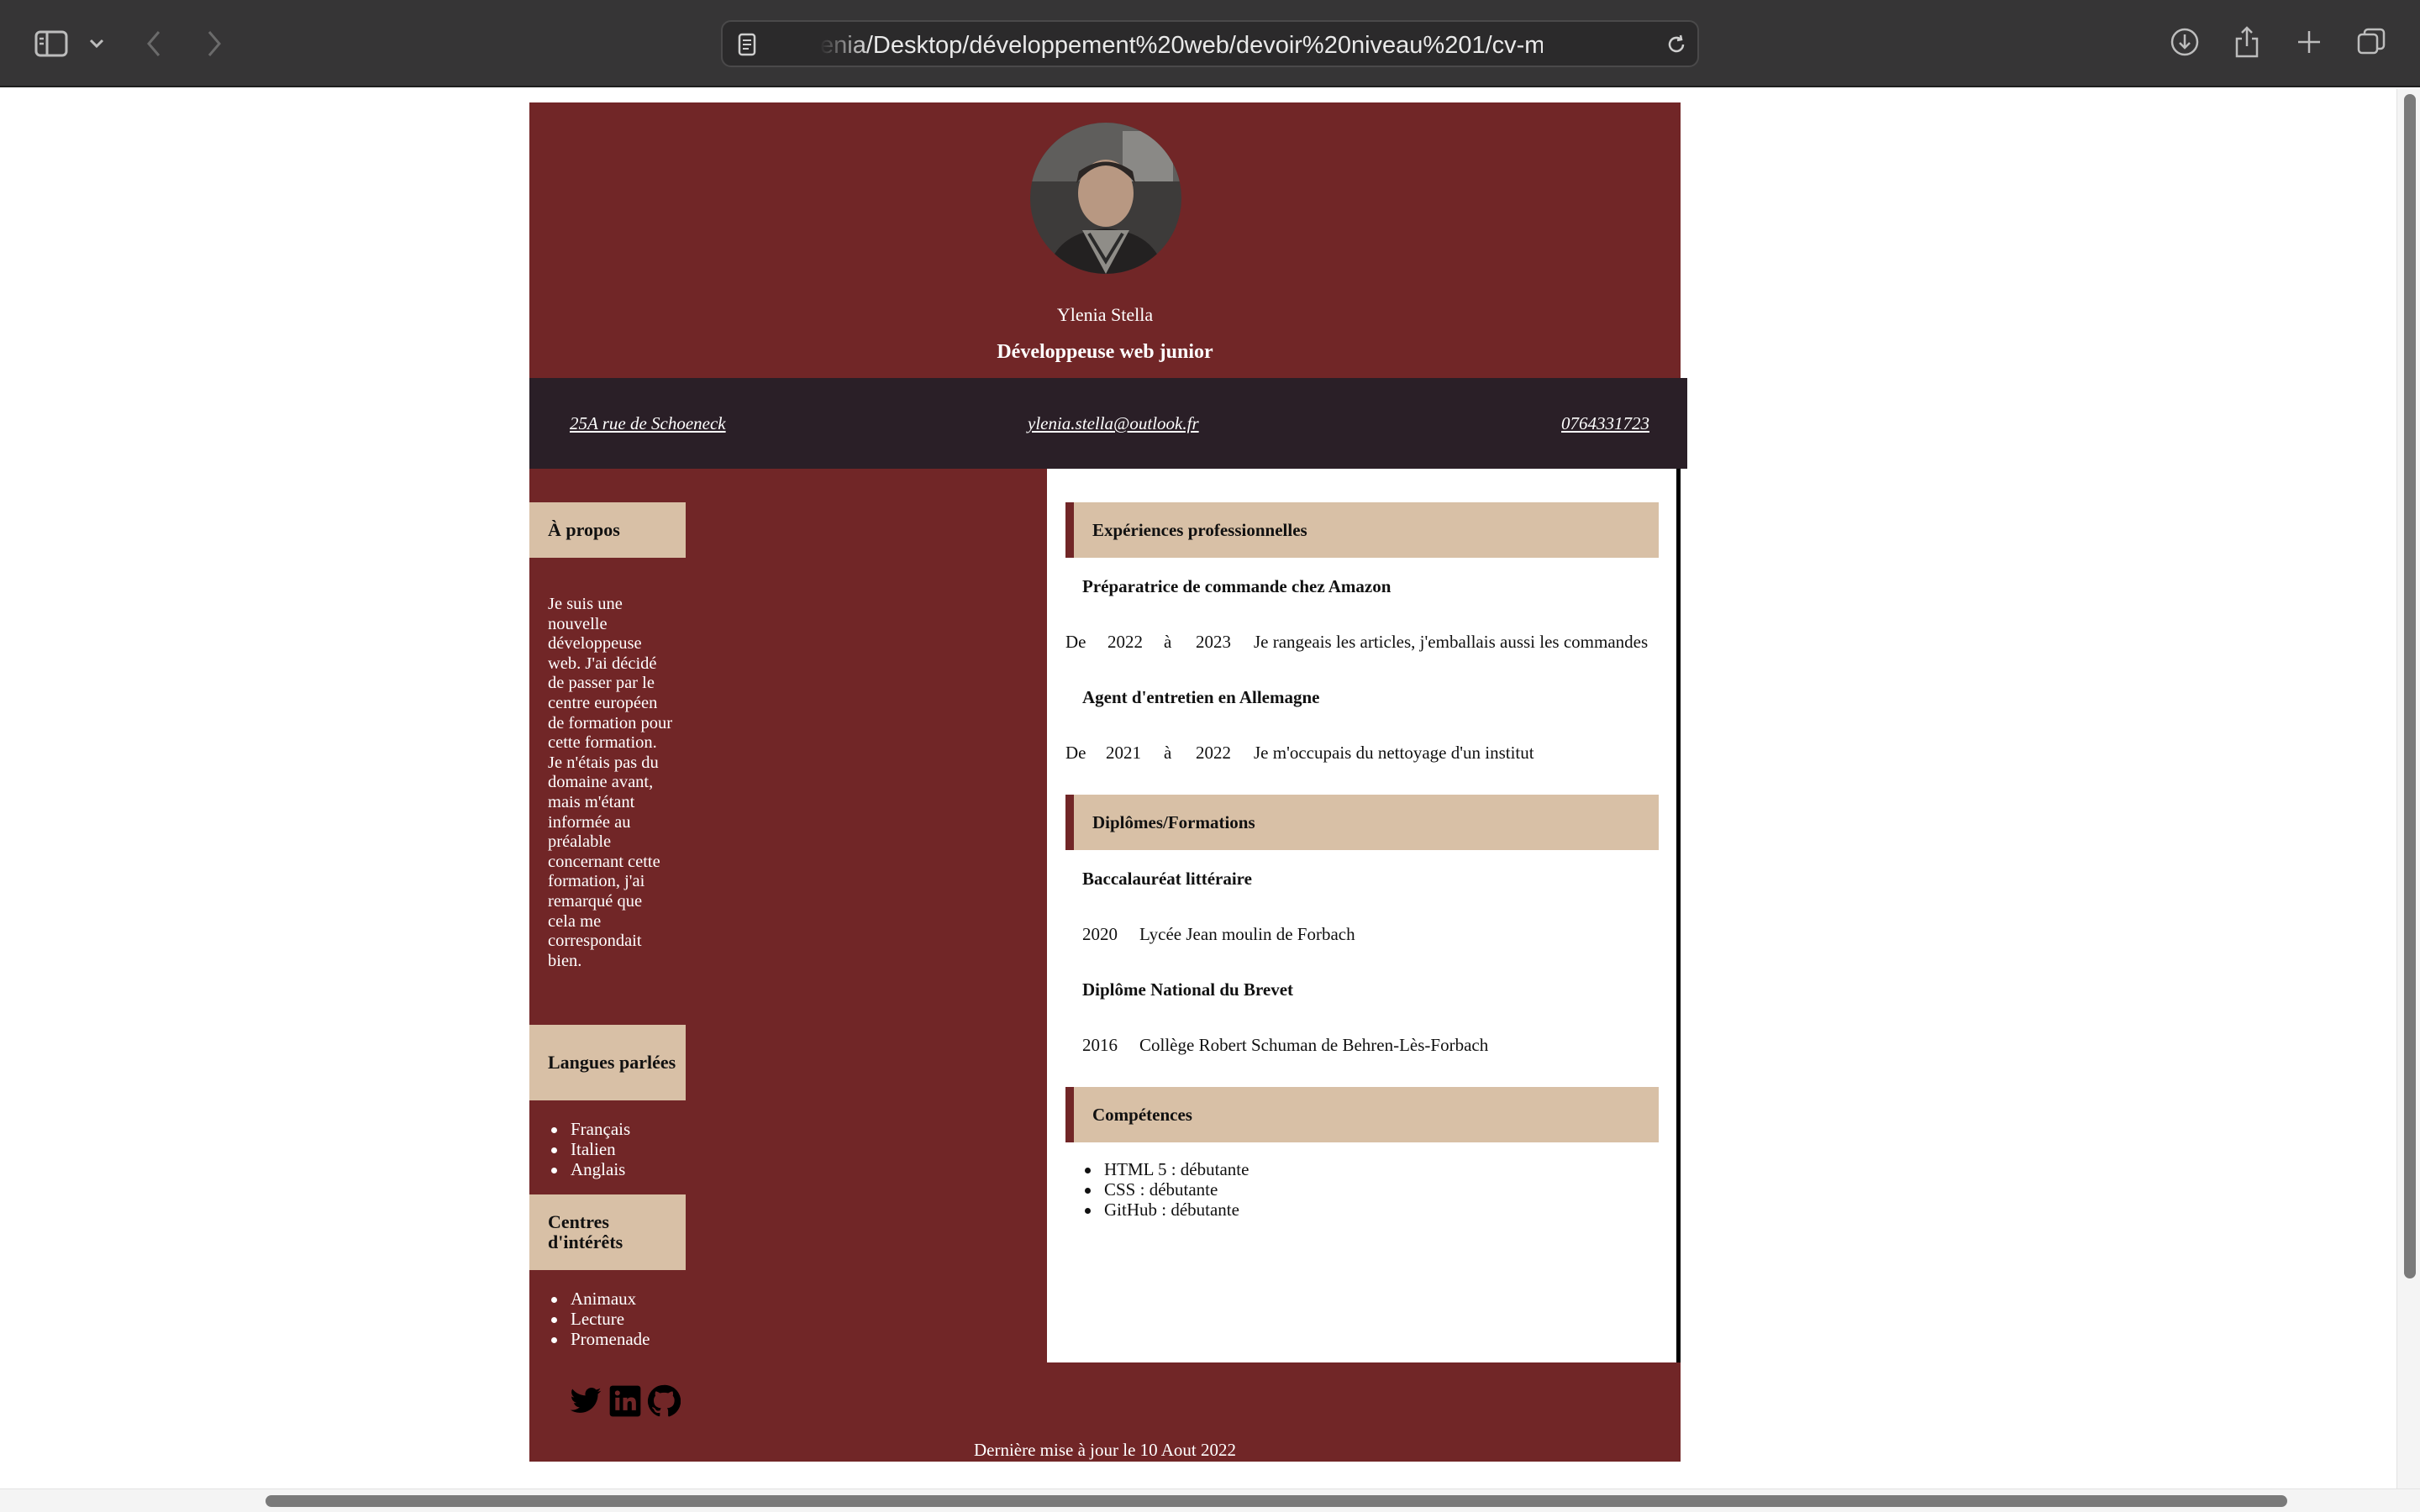  Describe the element at coordinates (607, 530) in the screenshot. I see `about-heading: À propos` at that location.